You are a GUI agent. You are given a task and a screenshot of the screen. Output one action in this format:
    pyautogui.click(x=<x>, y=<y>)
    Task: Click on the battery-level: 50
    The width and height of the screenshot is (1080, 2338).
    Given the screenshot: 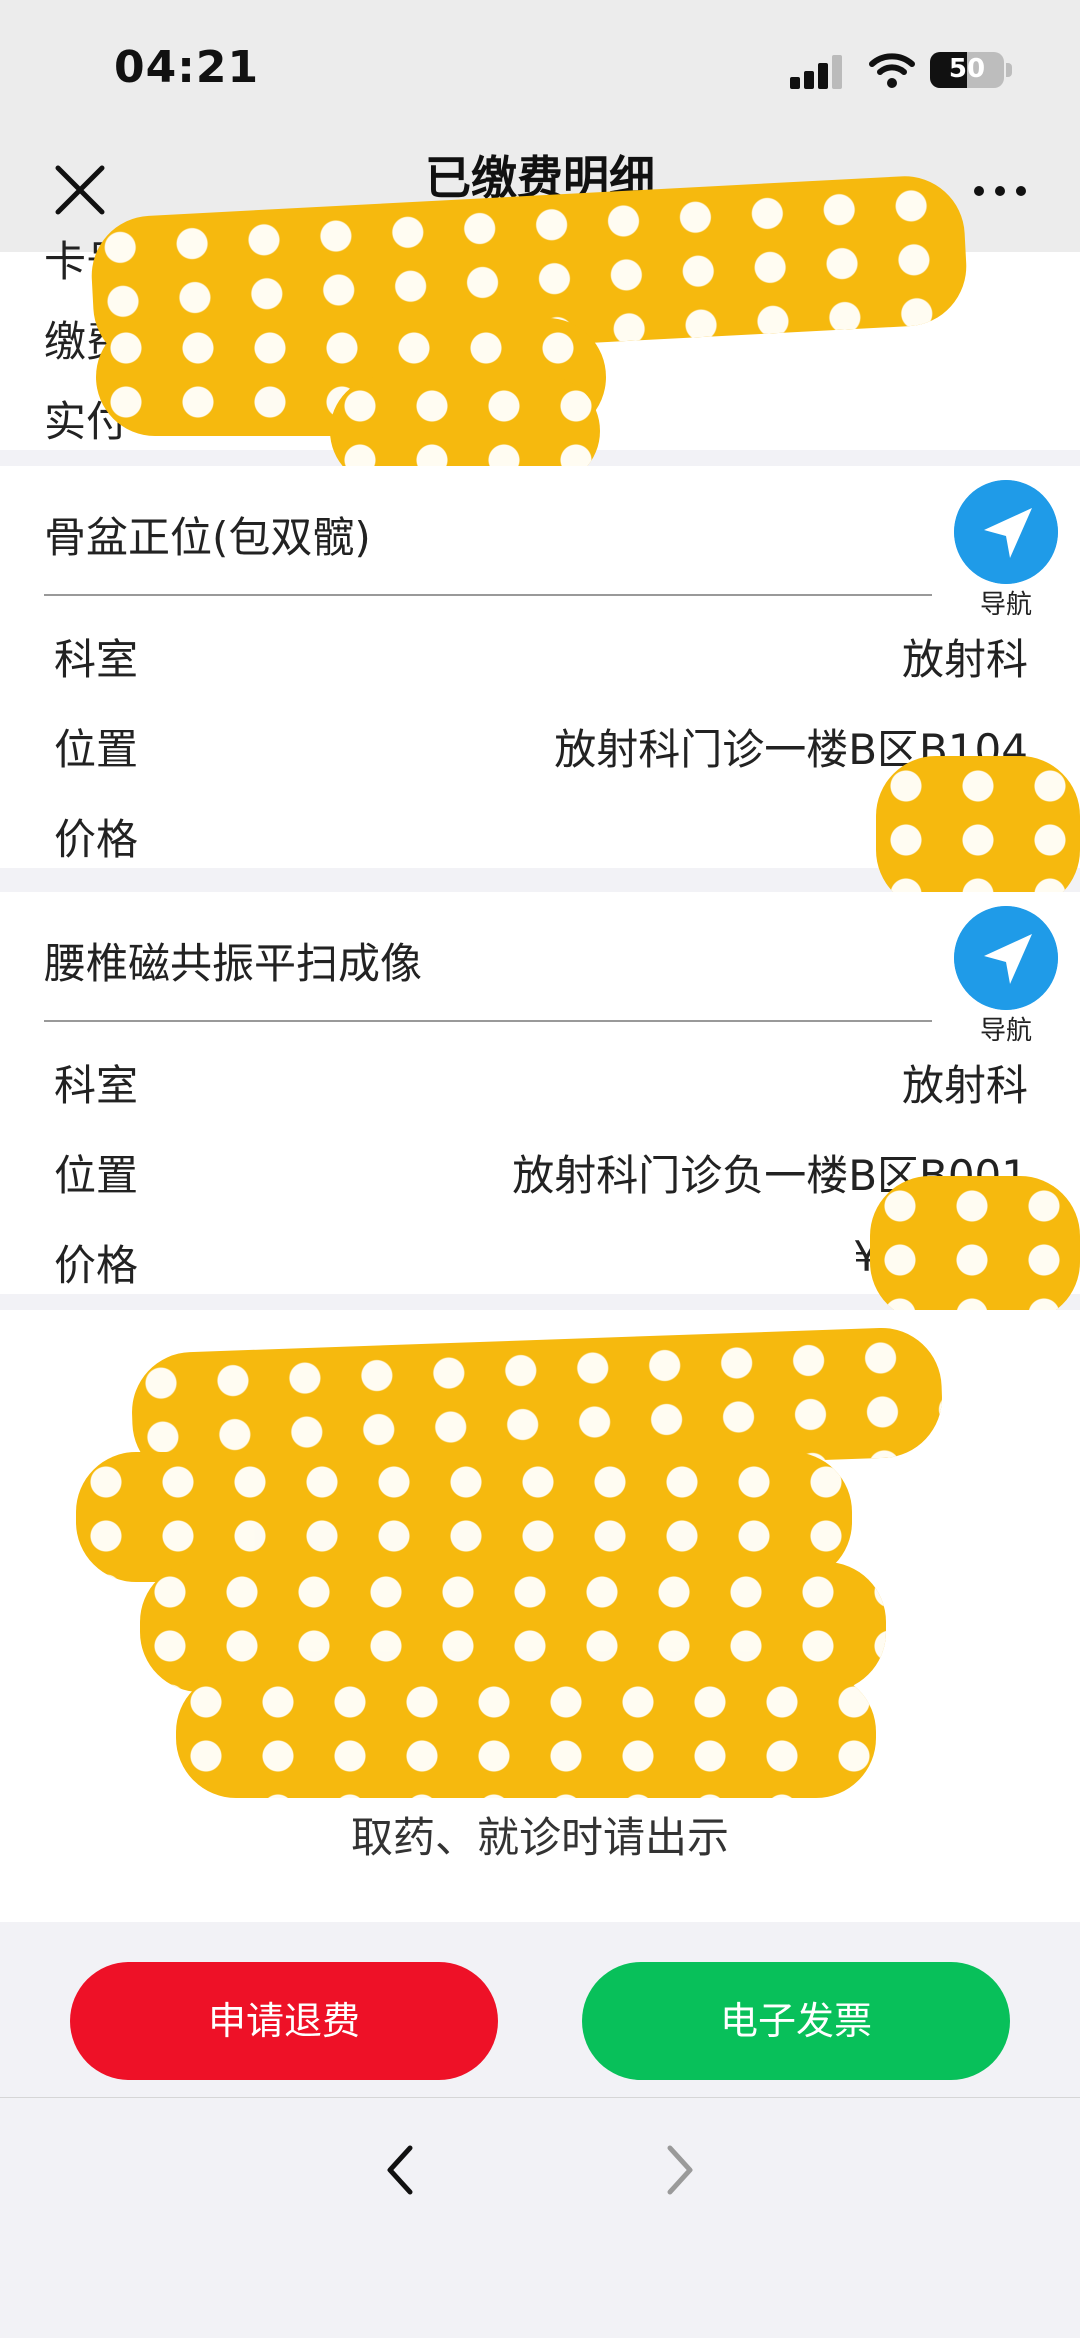 What is the action you would take?
    pyautogui.click(x=967, y=69)
    